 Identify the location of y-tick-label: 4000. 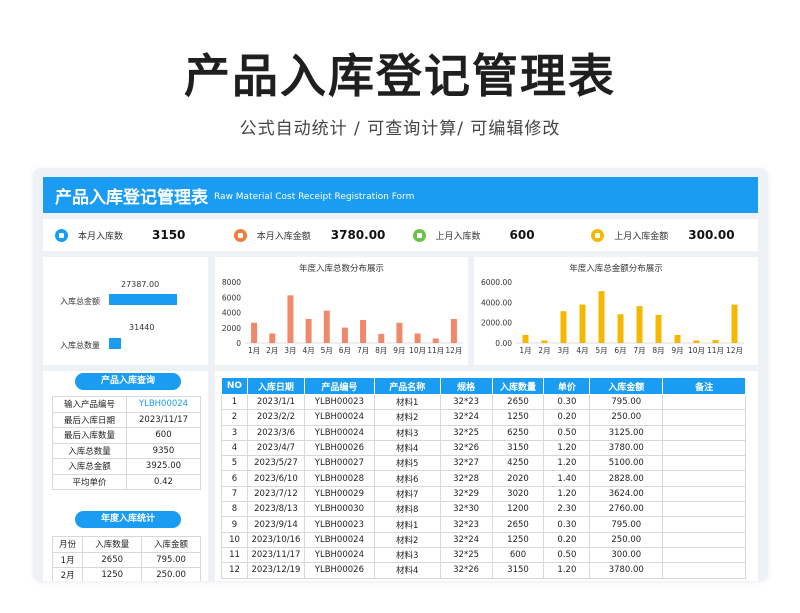
(231, 313).